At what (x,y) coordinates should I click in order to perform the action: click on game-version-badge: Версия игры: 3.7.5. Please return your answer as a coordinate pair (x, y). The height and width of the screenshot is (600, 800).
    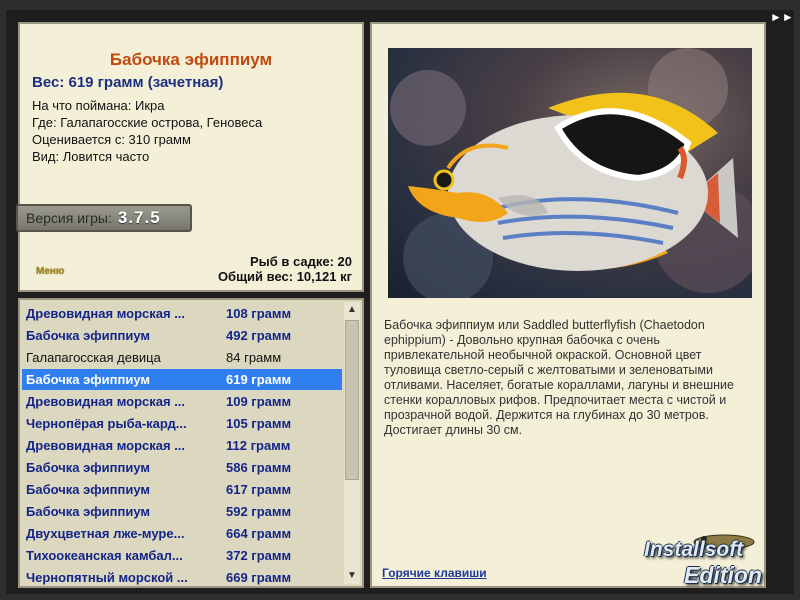
    Looking at the image, I should click on (104, 218).